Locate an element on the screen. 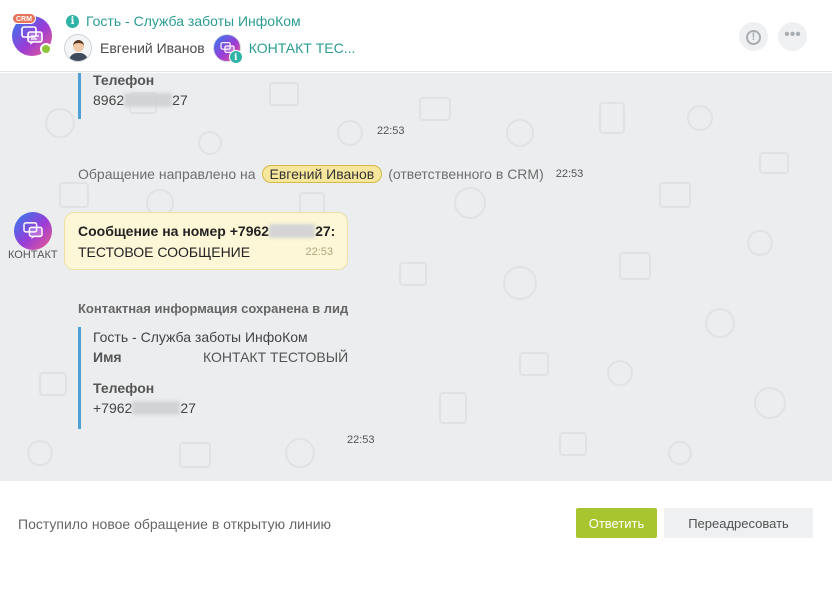 The height and width of the screenshot is (593, 832). system-message-suffix: (ответственного в CRM) is located at coordinates (466, 174).